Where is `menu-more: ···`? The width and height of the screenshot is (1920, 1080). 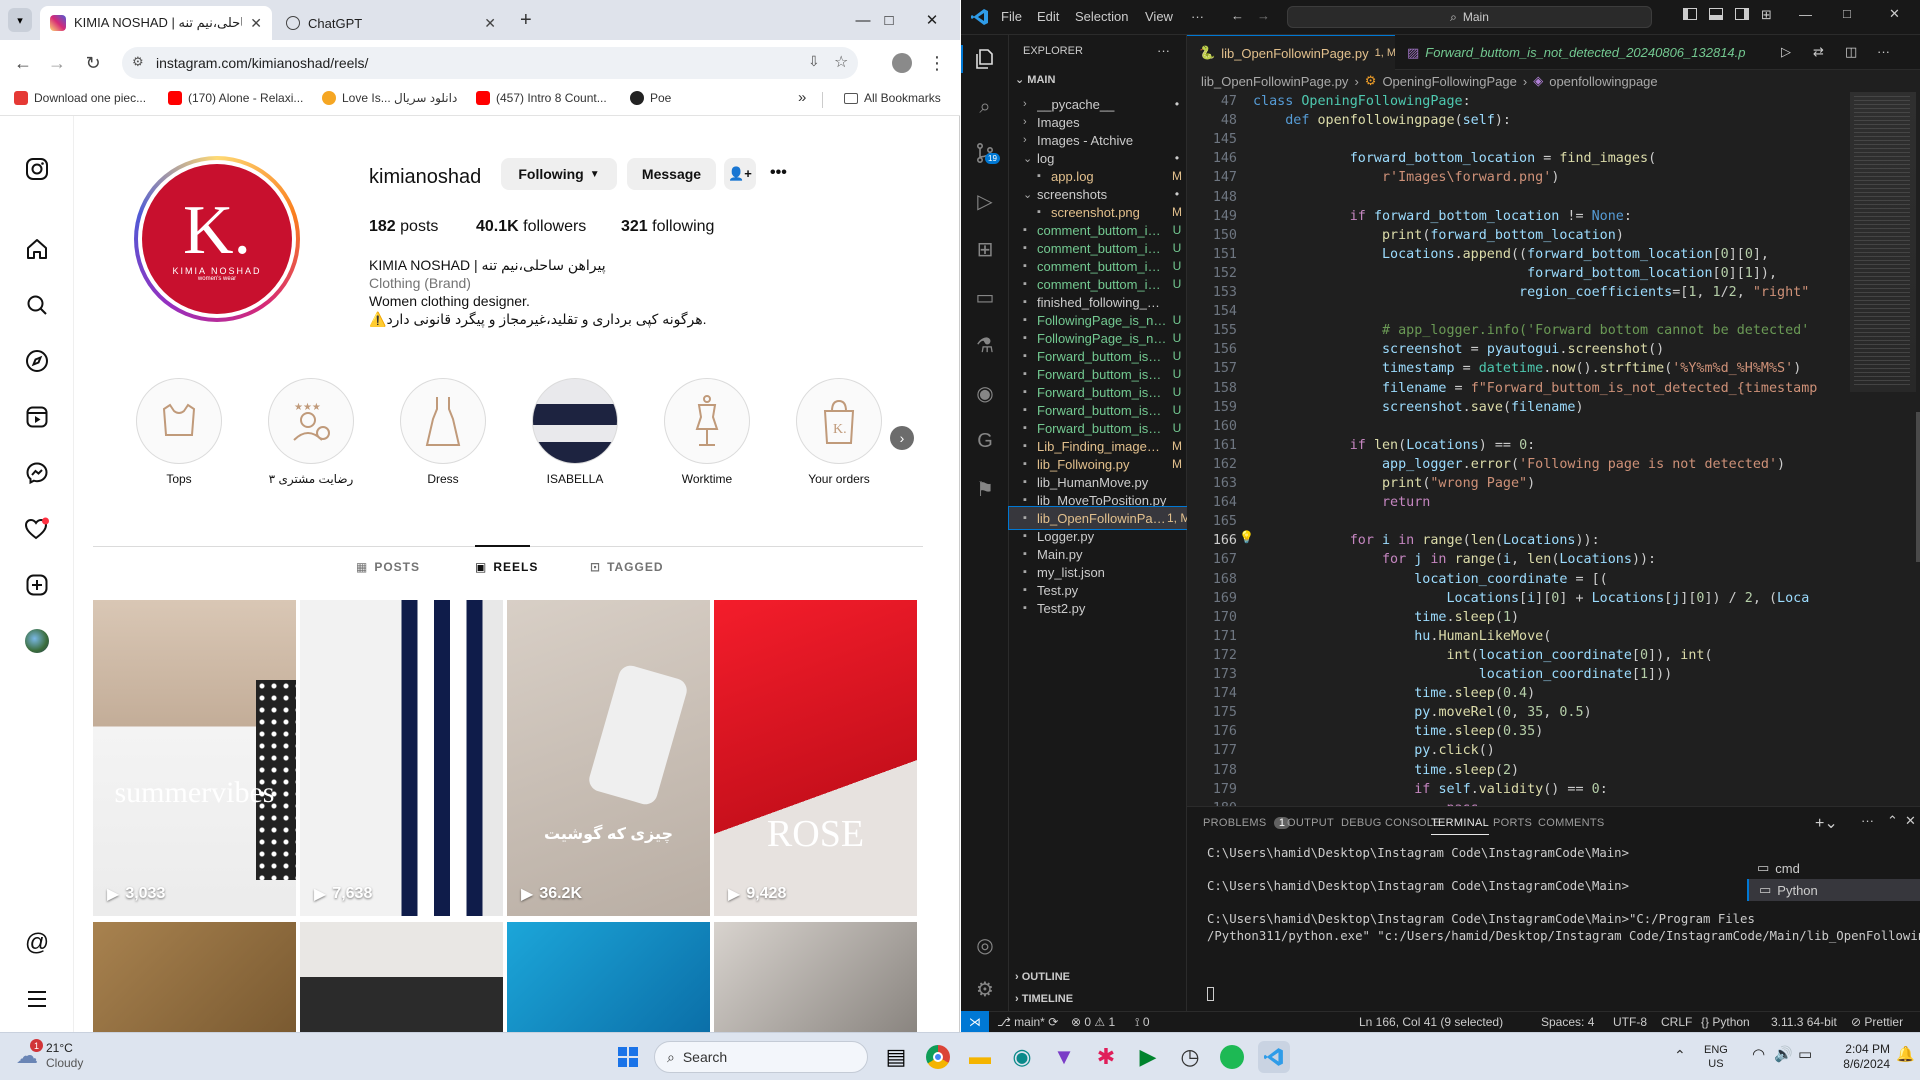 menu-more: ··· is located at coordinates (1197, 16).